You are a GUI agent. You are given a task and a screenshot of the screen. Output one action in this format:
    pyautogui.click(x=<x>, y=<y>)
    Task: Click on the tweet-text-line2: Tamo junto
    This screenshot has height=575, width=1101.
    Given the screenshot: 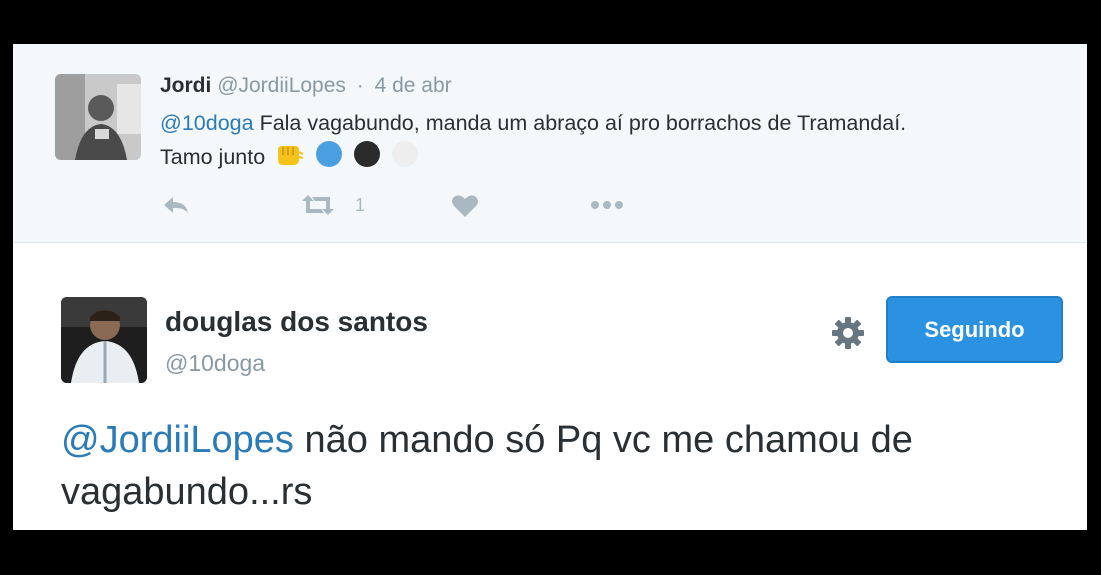 What is the action you would take?
    pyautogui.click(x=213, y=157)
    